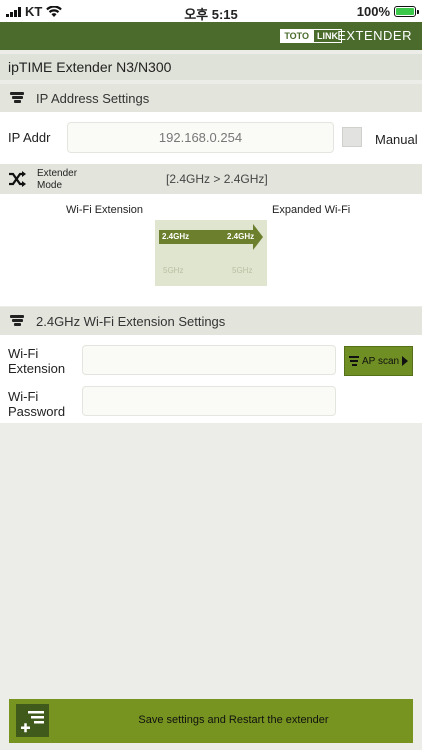 The height and width of the screenshot is (750, 422). Describe the element at coordinates (396, 139) in the screenshot. I see `manual-label: Manual` at that location.